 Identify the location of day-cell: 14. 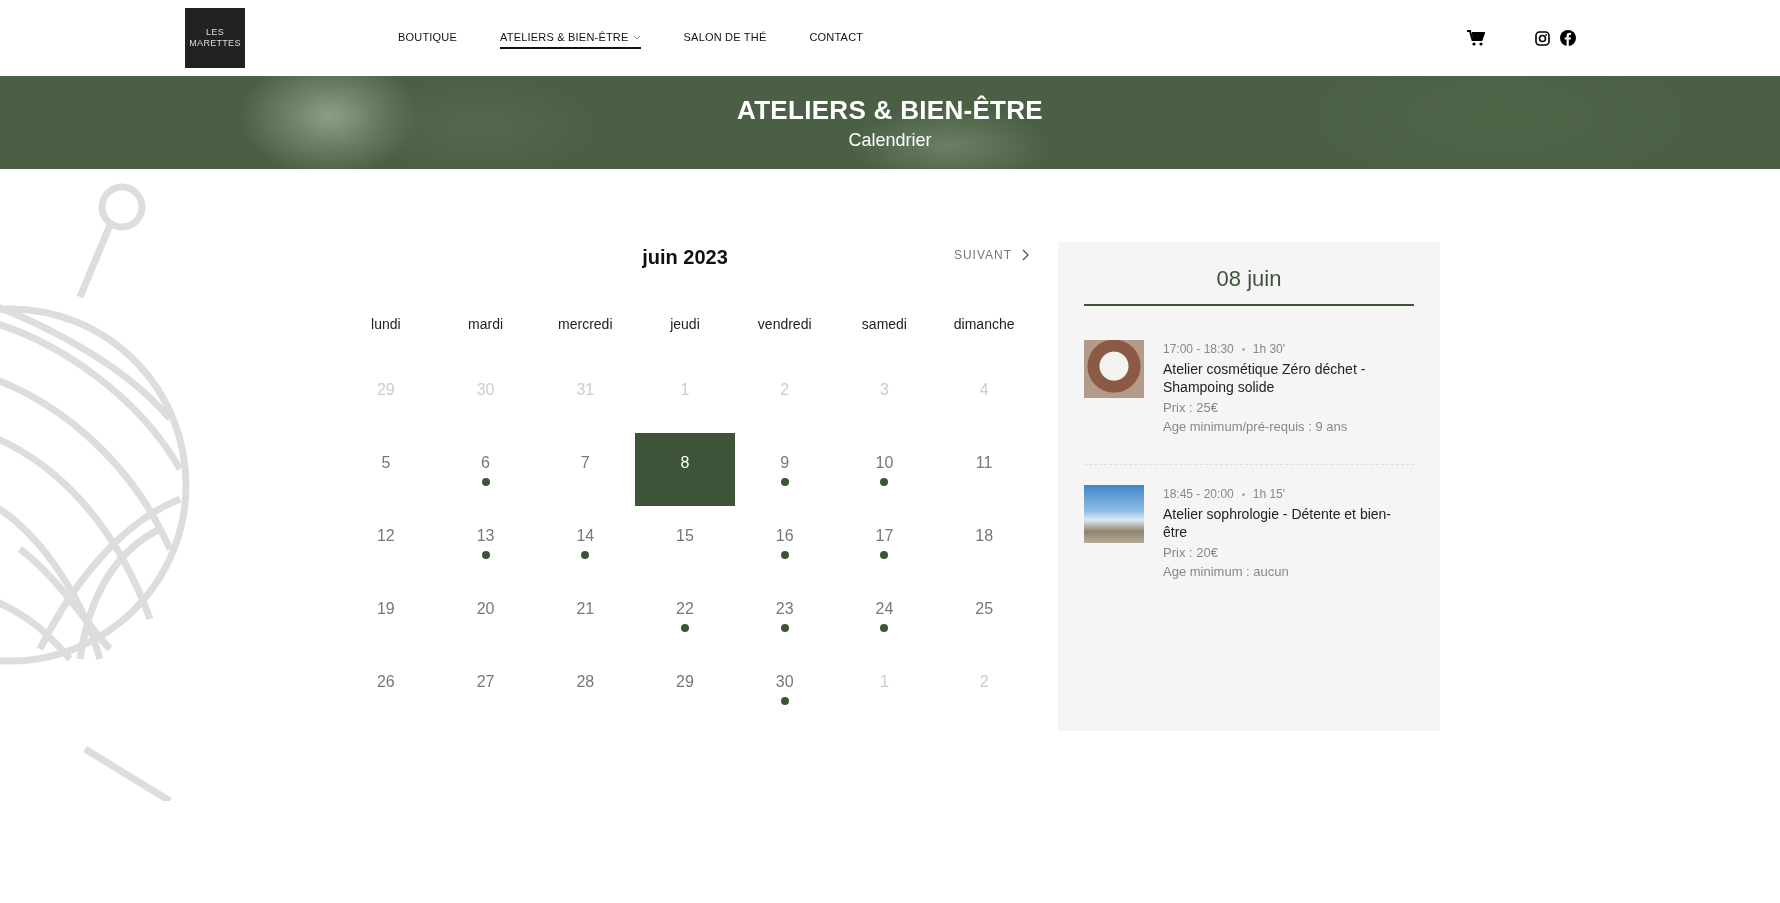
(585, 542).